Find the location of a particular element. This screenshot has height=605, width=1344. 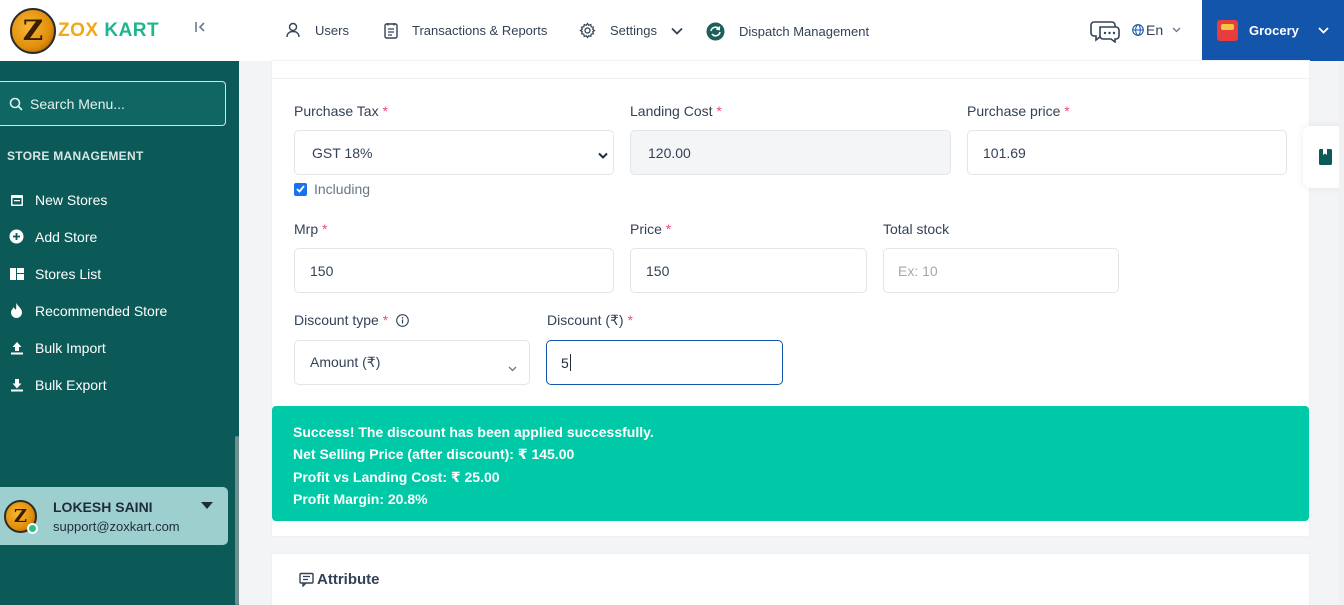

mrp-field: 150 is located at coordinates (454, 270).